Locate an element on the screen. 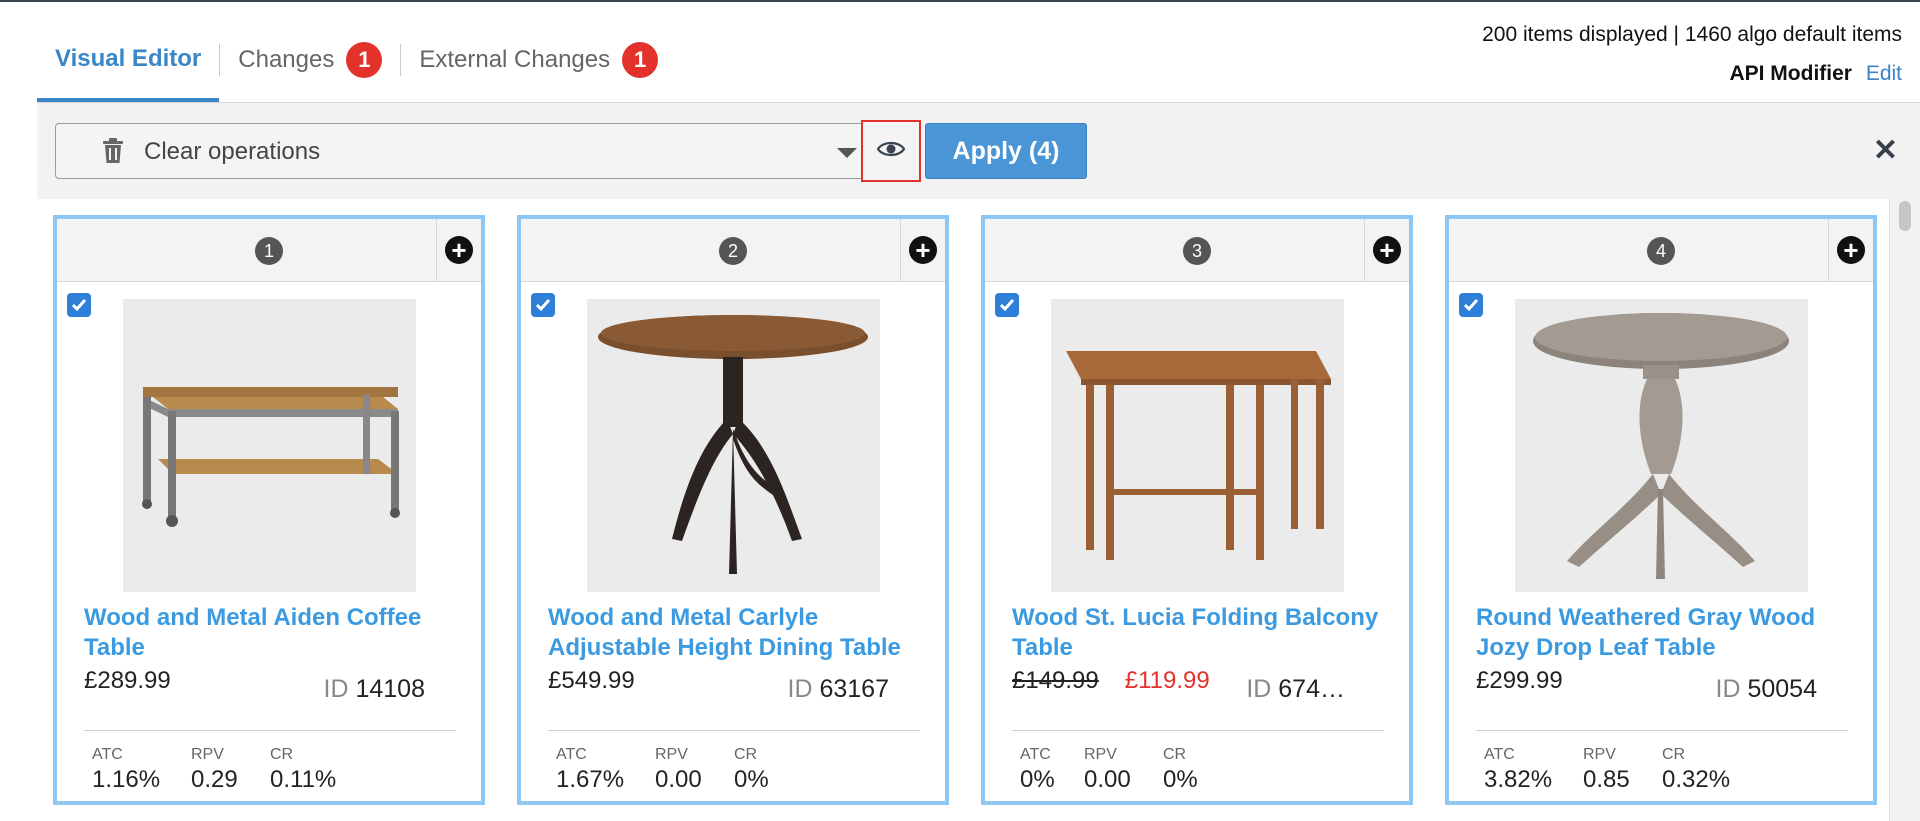 The width and height of the screenshot is (1920, 821). metric-cr: CR 0.11% is located at coordinates (303, 770).